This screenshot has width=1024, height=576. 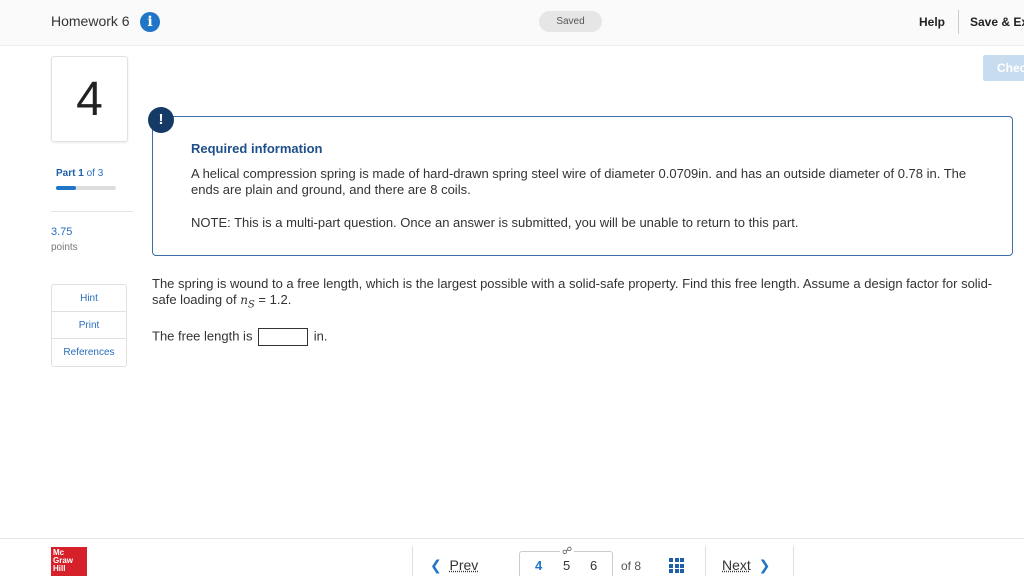 What do you see at coordinates (90, 21) in the screenshot?
I see `assignment-title: Homework 6` at bounding box center [90, 21].